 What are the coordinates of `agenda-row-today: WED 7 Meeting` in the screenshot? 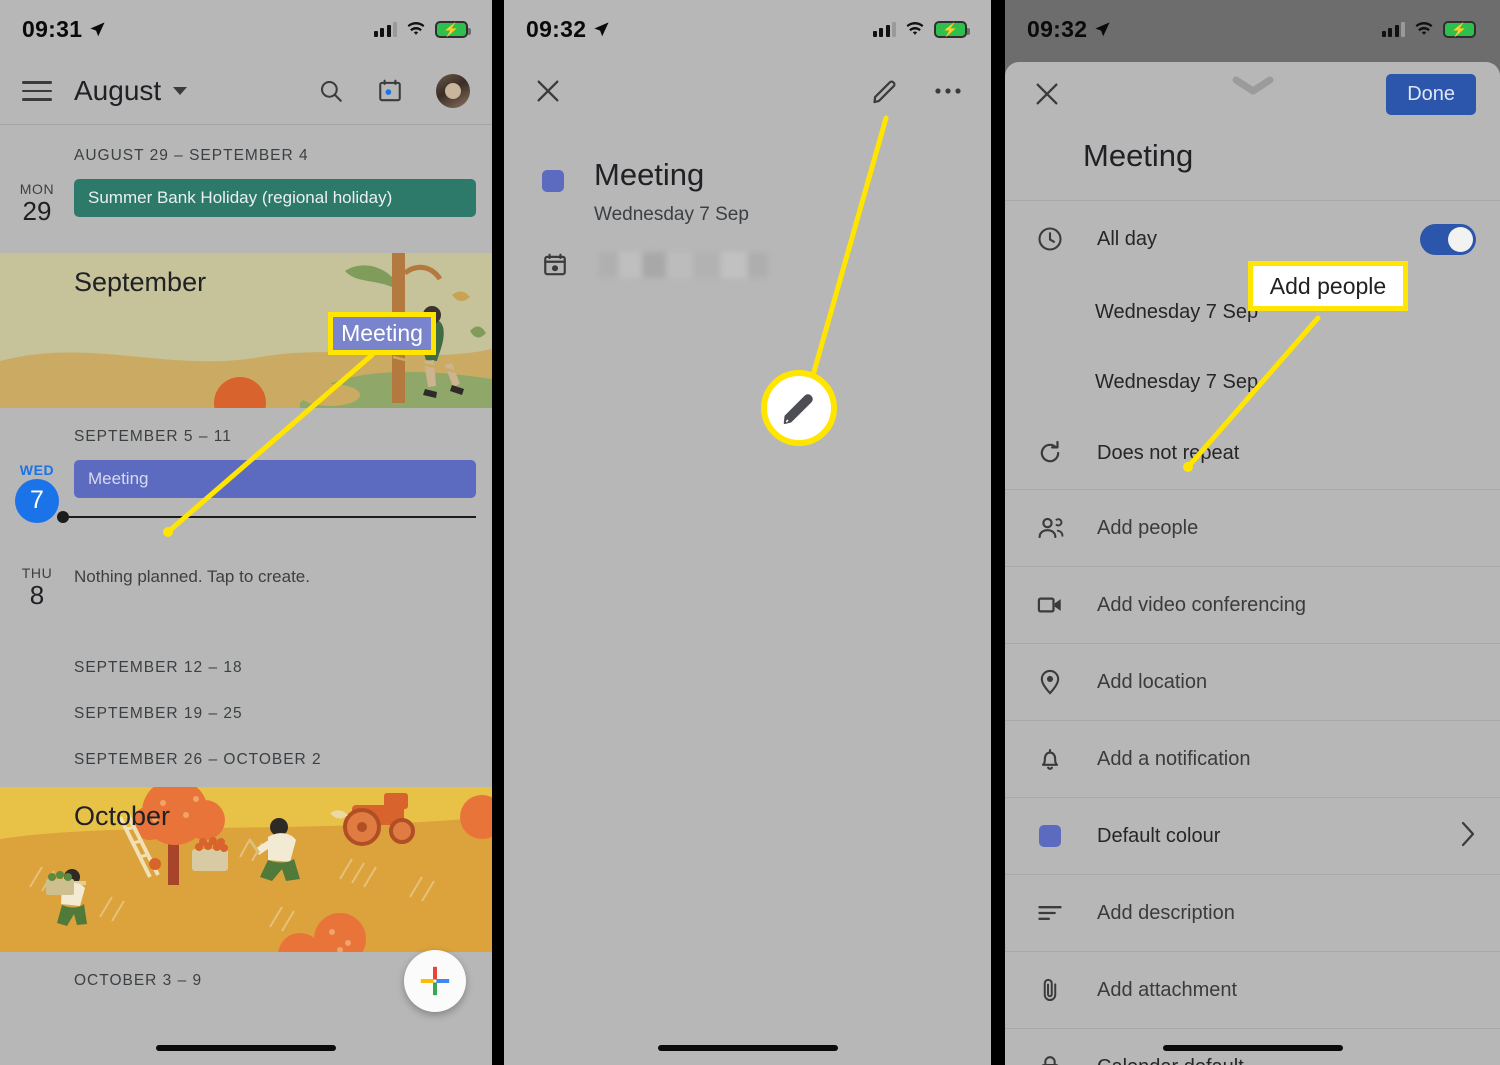 It's located at (246, 496).